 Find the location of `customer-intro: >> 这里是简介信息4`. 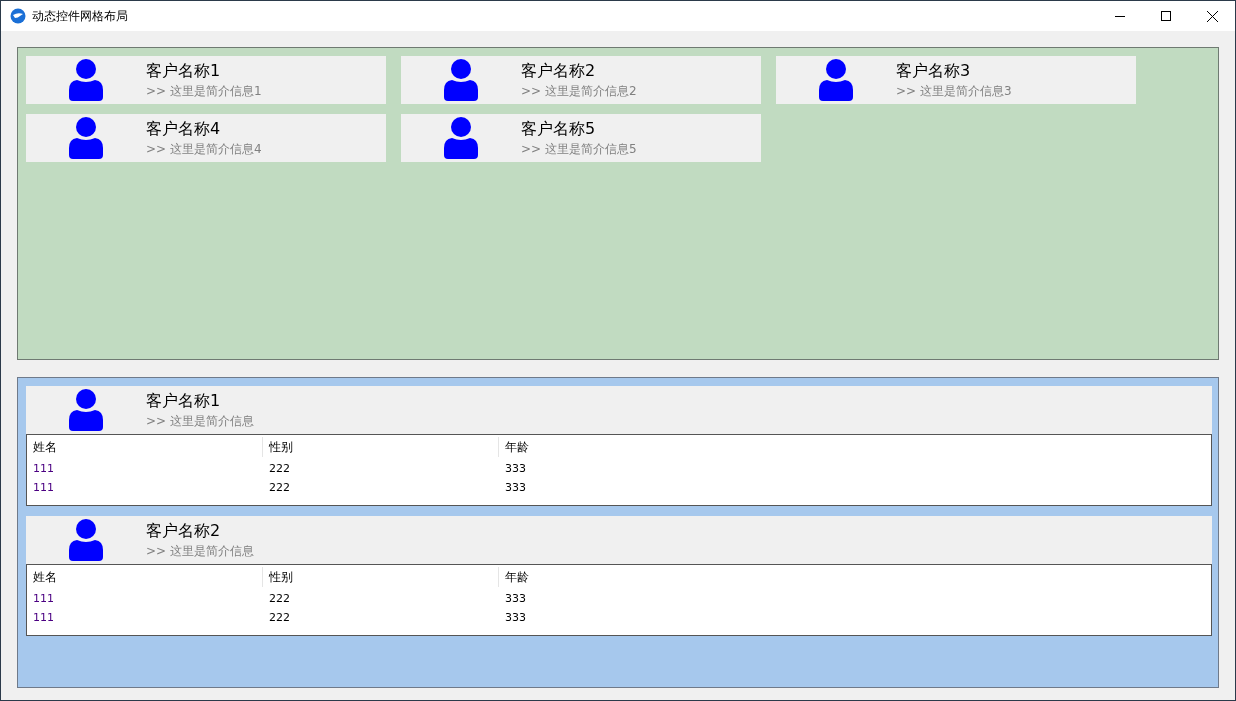

customer-intro: >> 这里是简介信息4 is located at coordinates (204, 149).